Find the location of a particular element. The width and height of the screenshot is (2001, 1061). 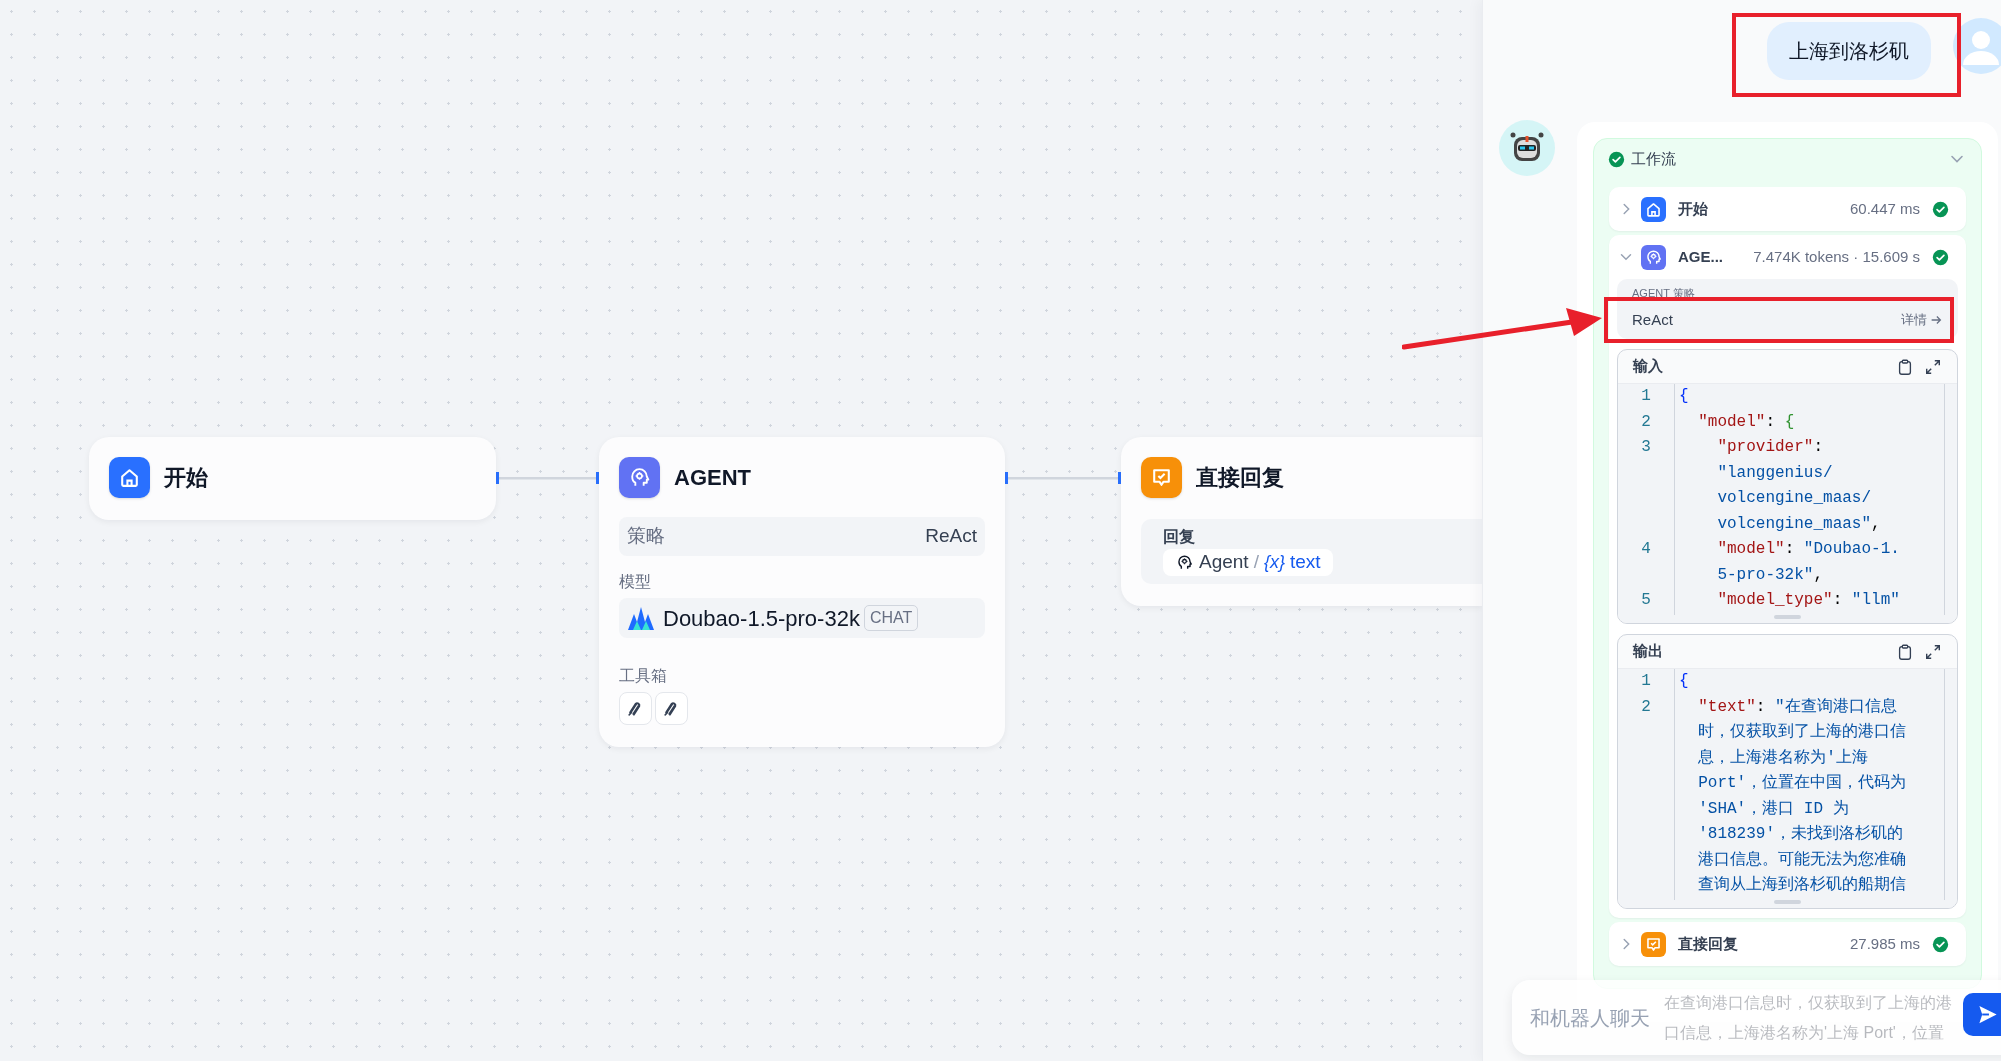

code-line: "text": "在查询港口信息 is located at coordinates (1797, 707).